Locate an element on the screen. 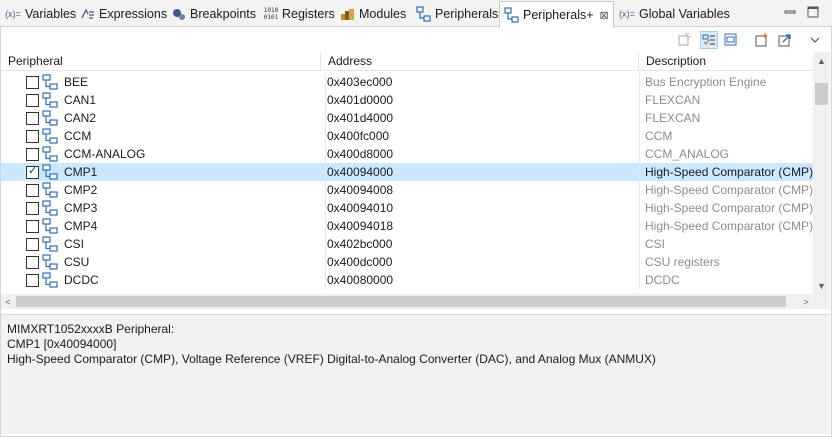  tab-peripherals-plus: Peripherals+ ⊠ is located at coordinates (556, 14).